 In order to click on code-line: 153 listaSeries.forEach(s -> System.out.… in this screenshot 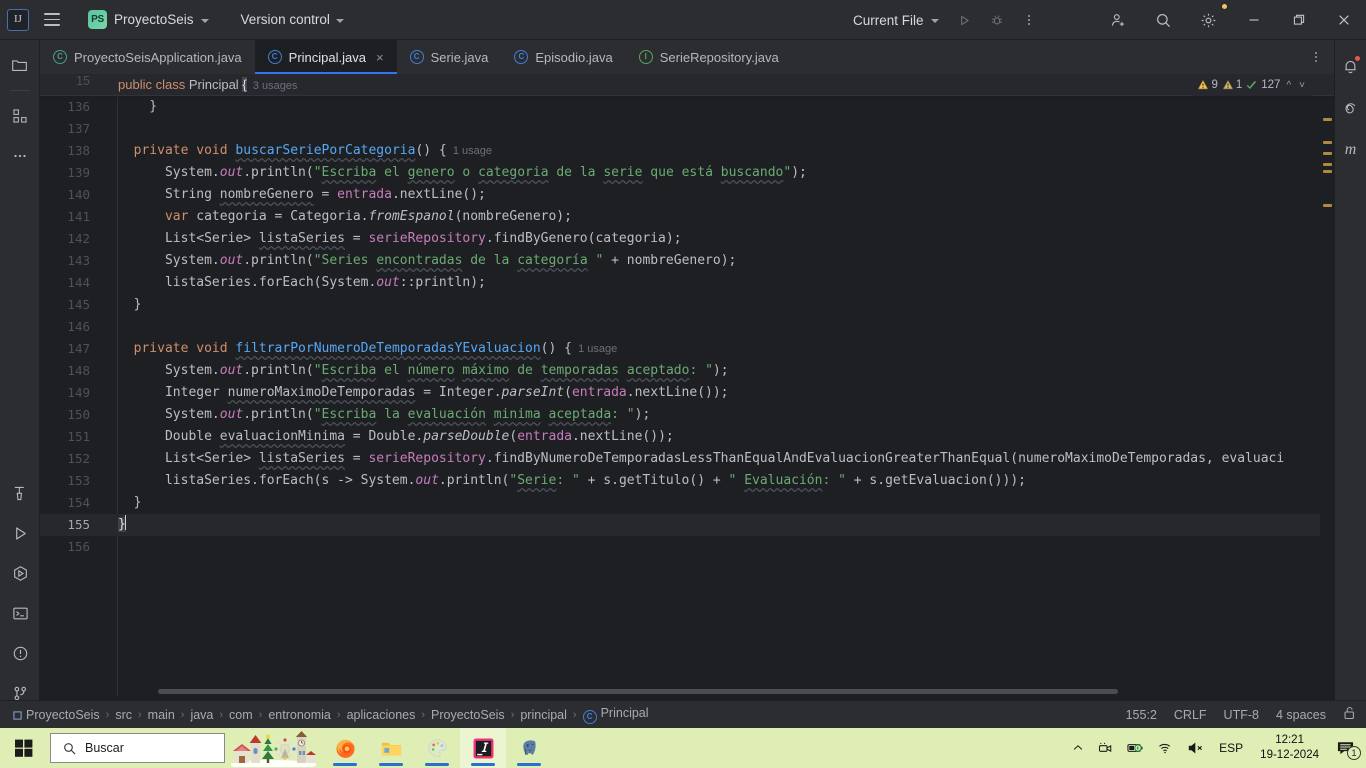, I will do `click(687, 481)`.